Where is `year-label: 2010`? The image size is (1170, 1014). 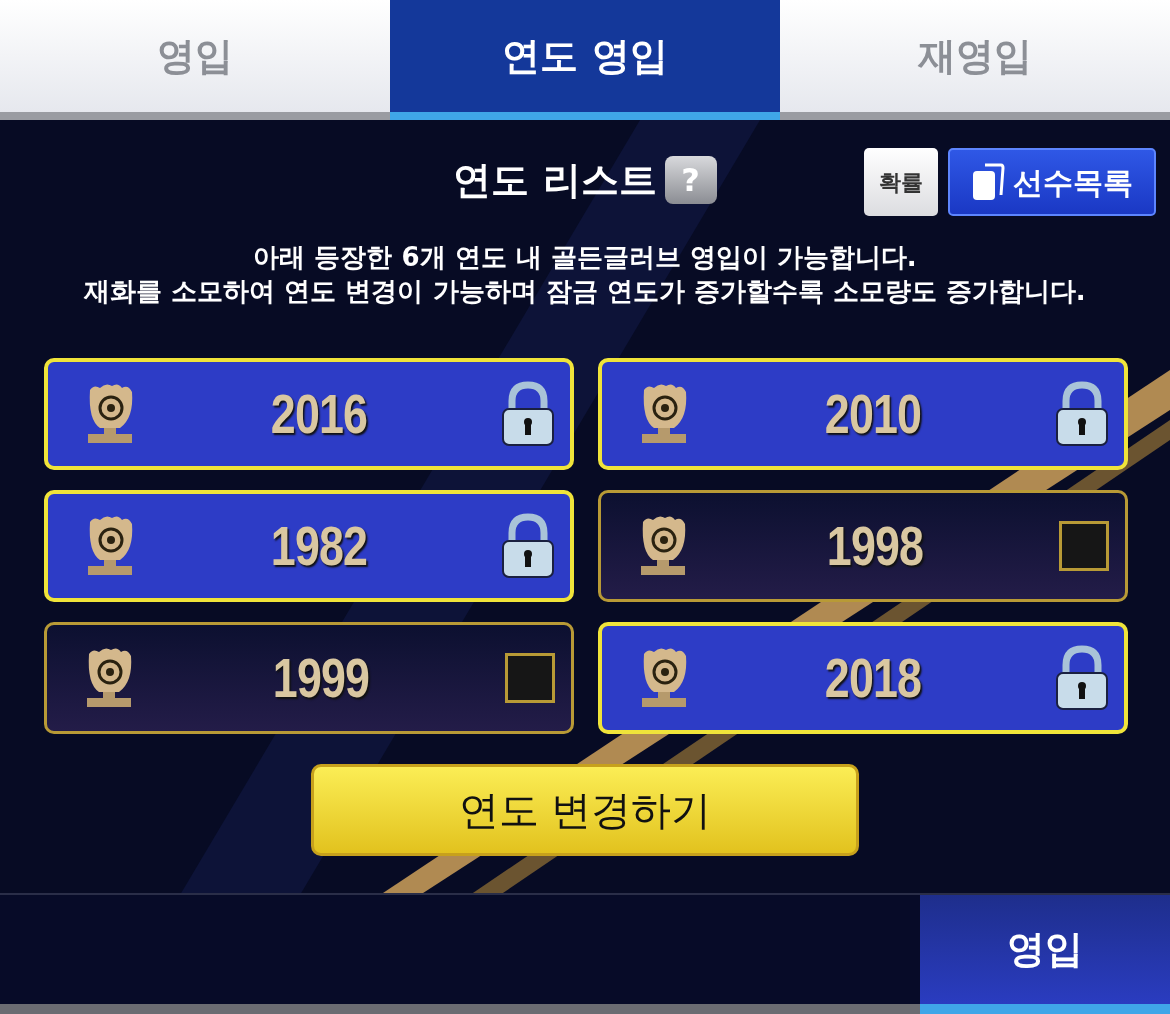
year-label: 2010 is located at coordinates (873, 414).